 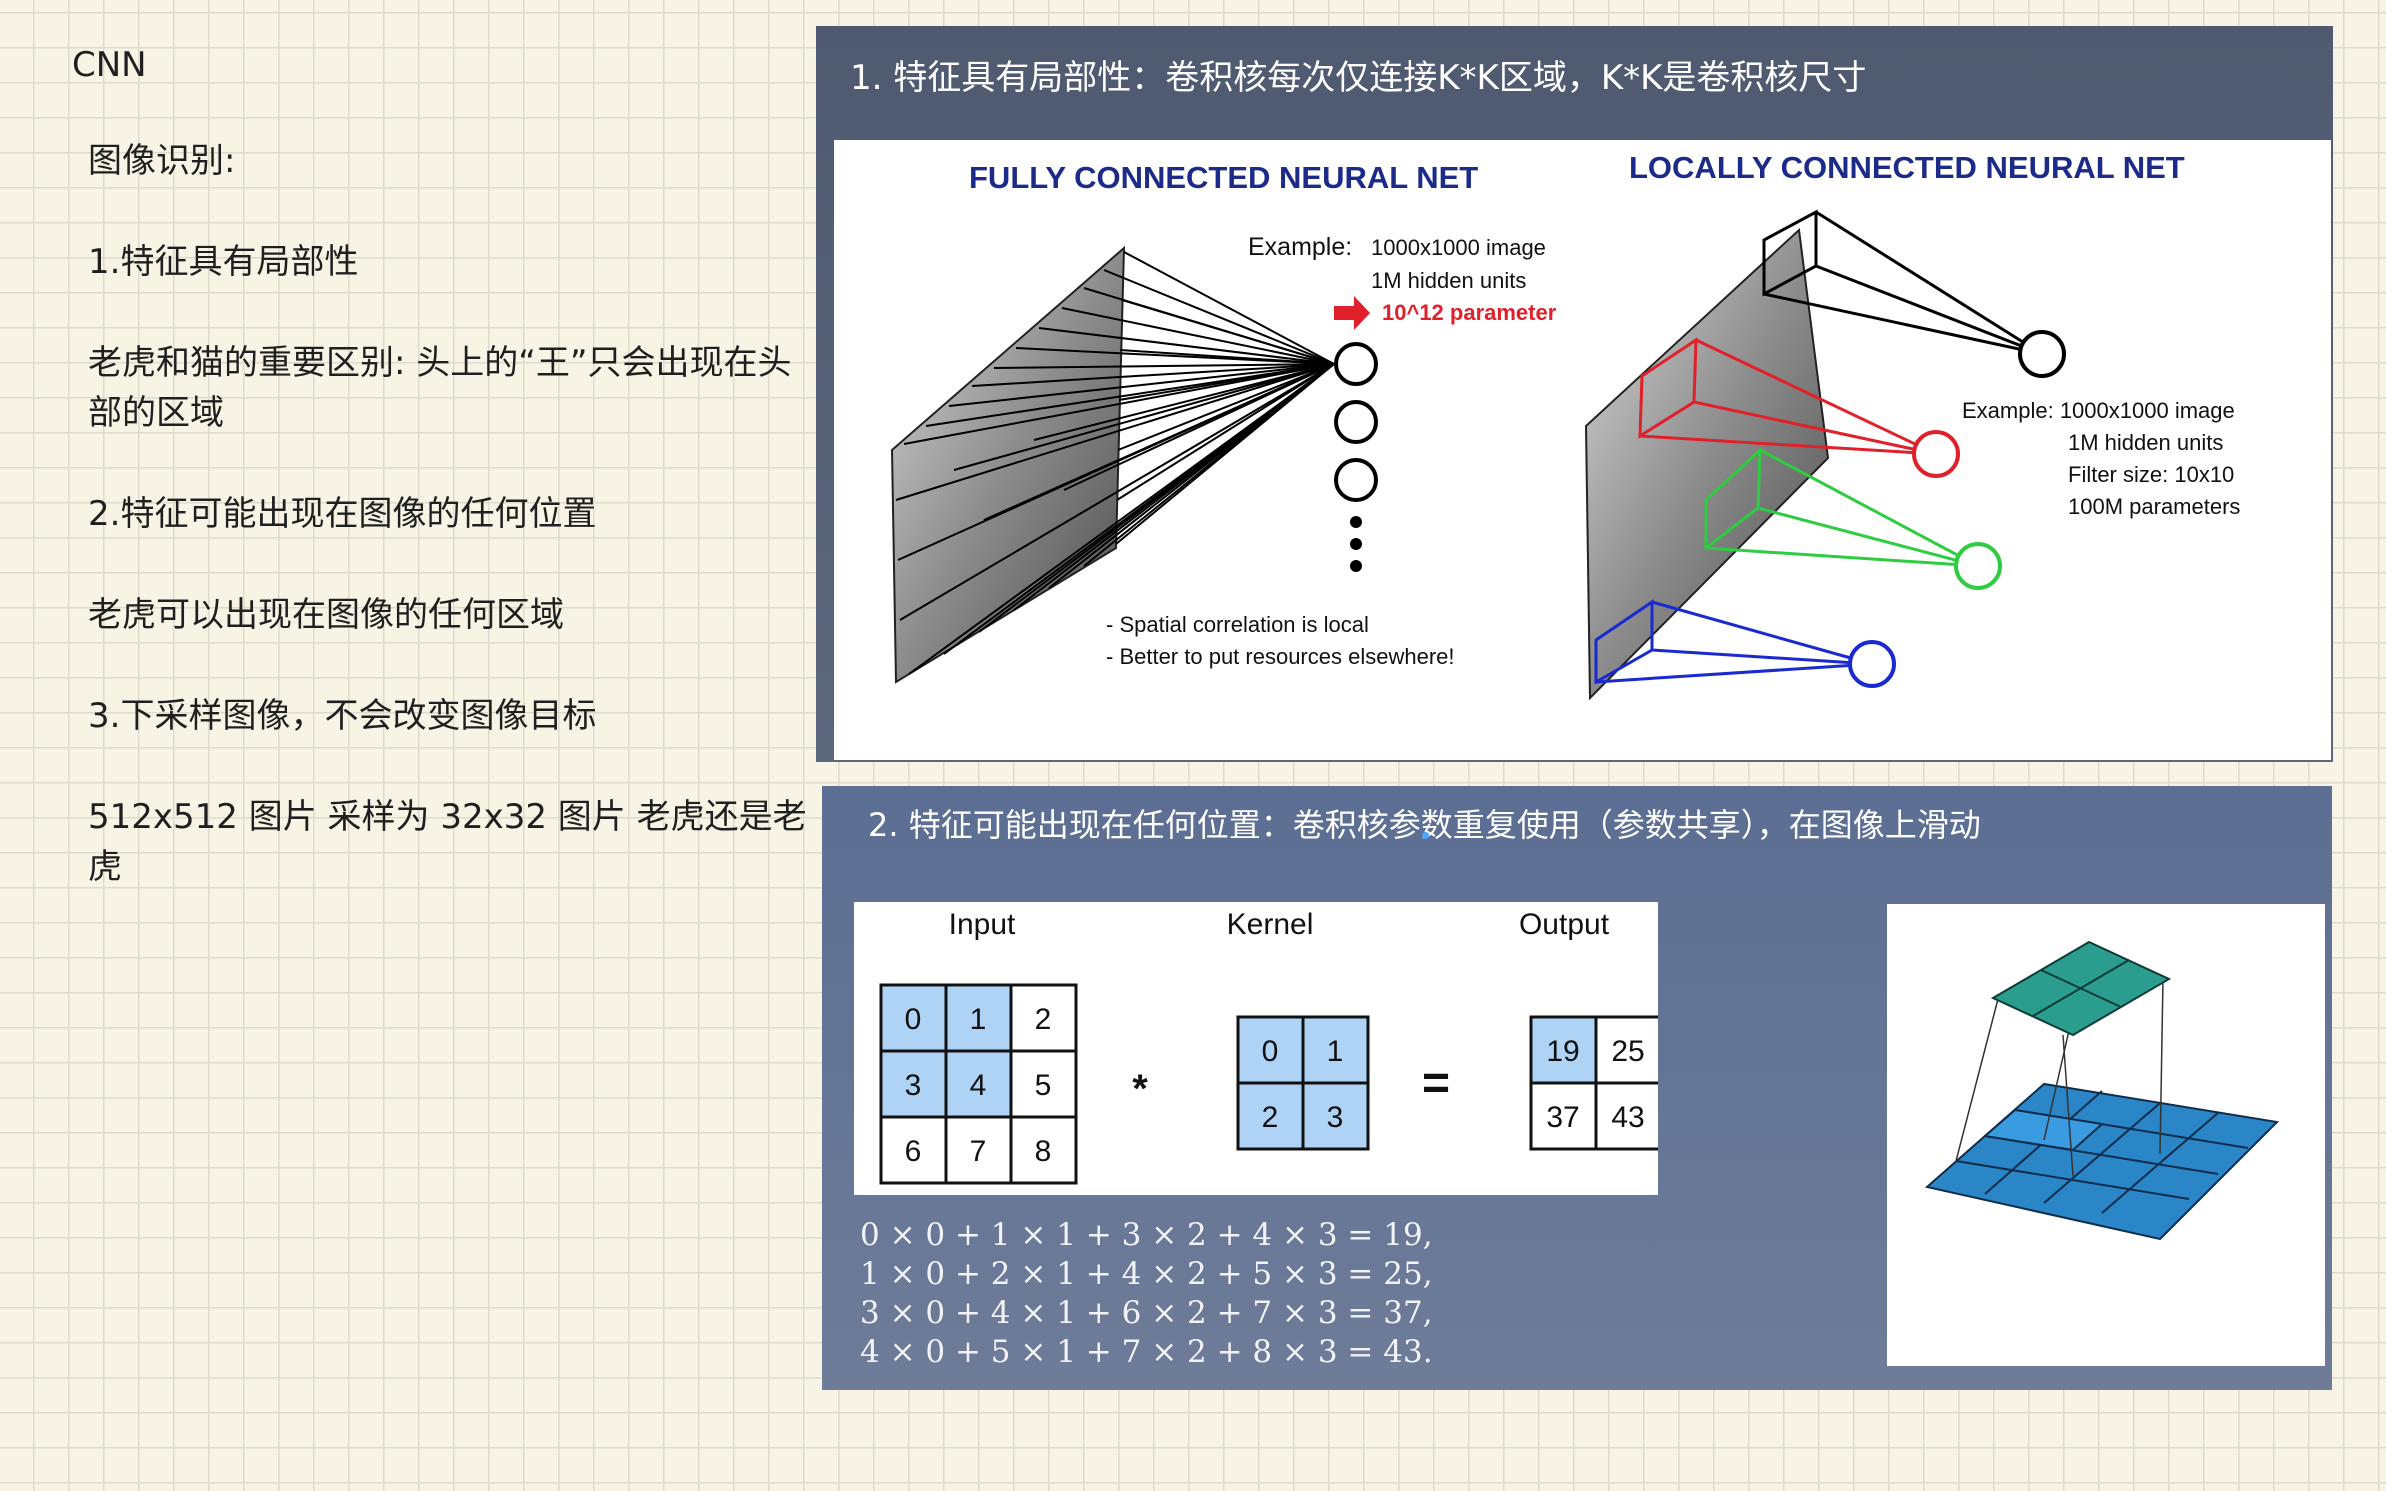 What do you see at coordinates (1424, 825) in the screenshot?
I see `slide-title: 2. 特征可能出现在任何位置：卷积核参数重复使用（参数共享），在图像上滑动` at bounding box center [1424, 825].